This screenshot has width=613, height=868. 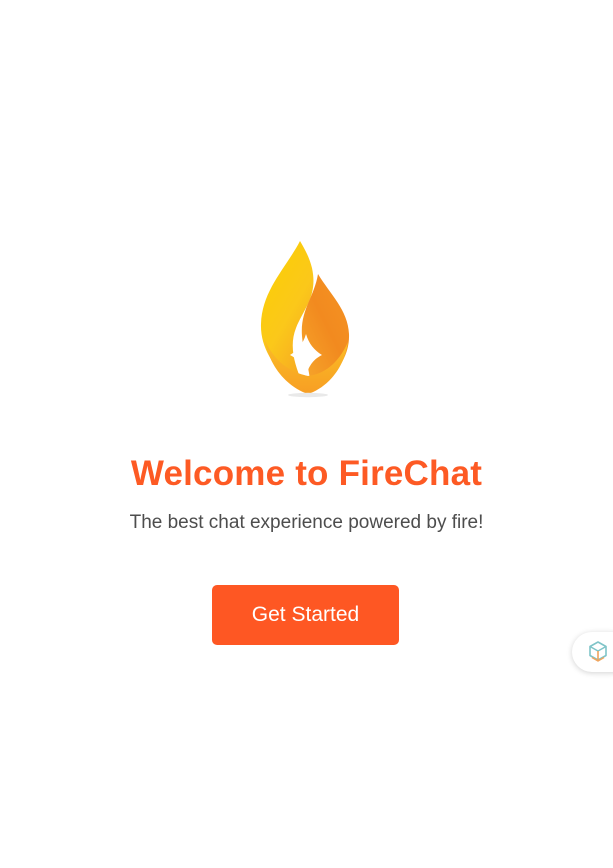 What do you see at coordinates (306, 473) in the screenshot?
I see `welcome-title: Welcome to FireChat` at bounding box center [306, 473].